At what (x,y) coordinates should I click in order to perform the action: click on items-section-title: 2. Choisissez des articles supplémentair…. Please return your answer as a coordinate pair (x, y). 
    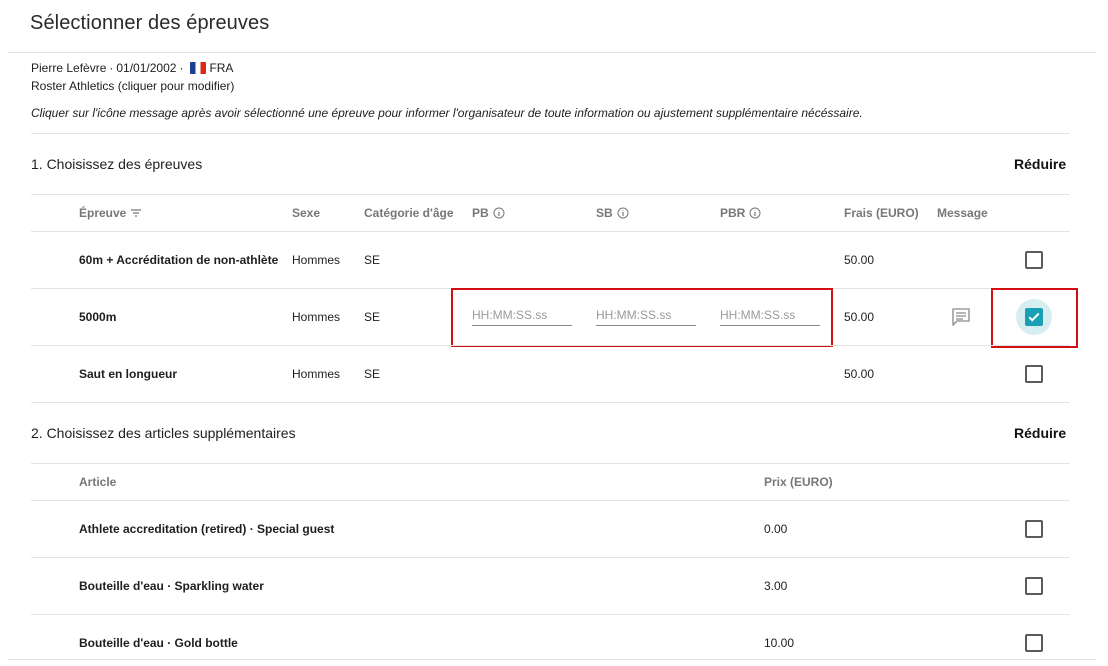
    Looking at the image, I should click on (163, 433).